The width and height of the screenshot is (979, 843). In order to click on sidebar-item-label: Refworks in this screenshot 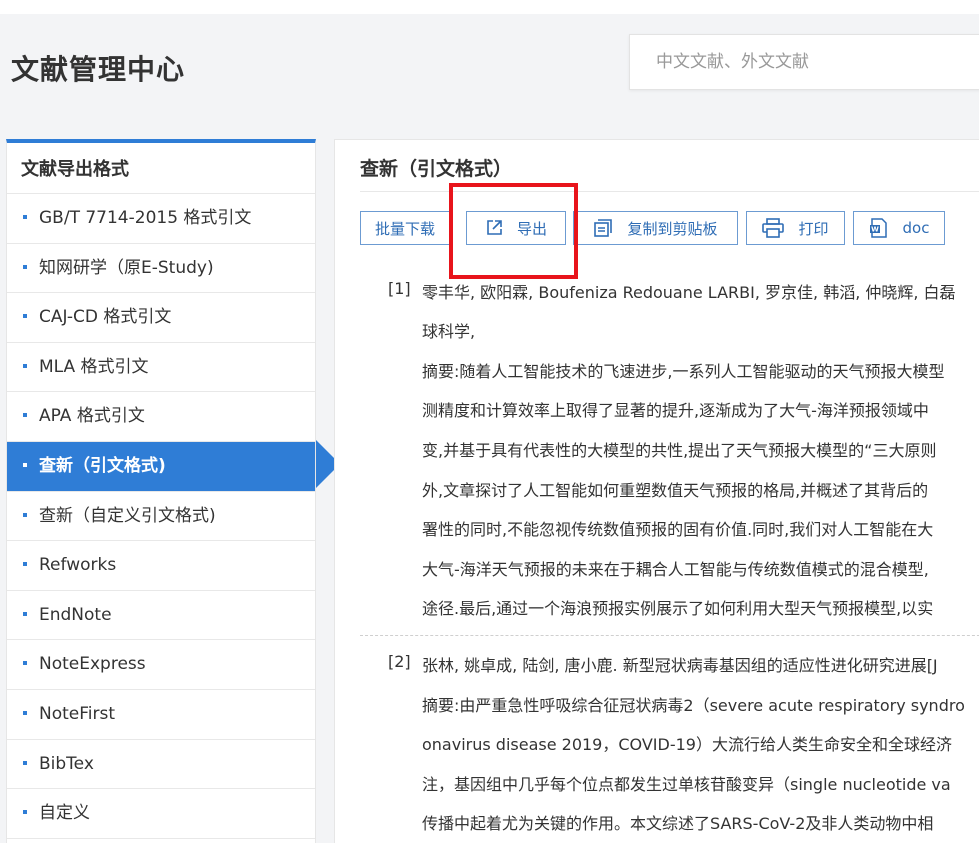, I will do `click(78, 565)`.